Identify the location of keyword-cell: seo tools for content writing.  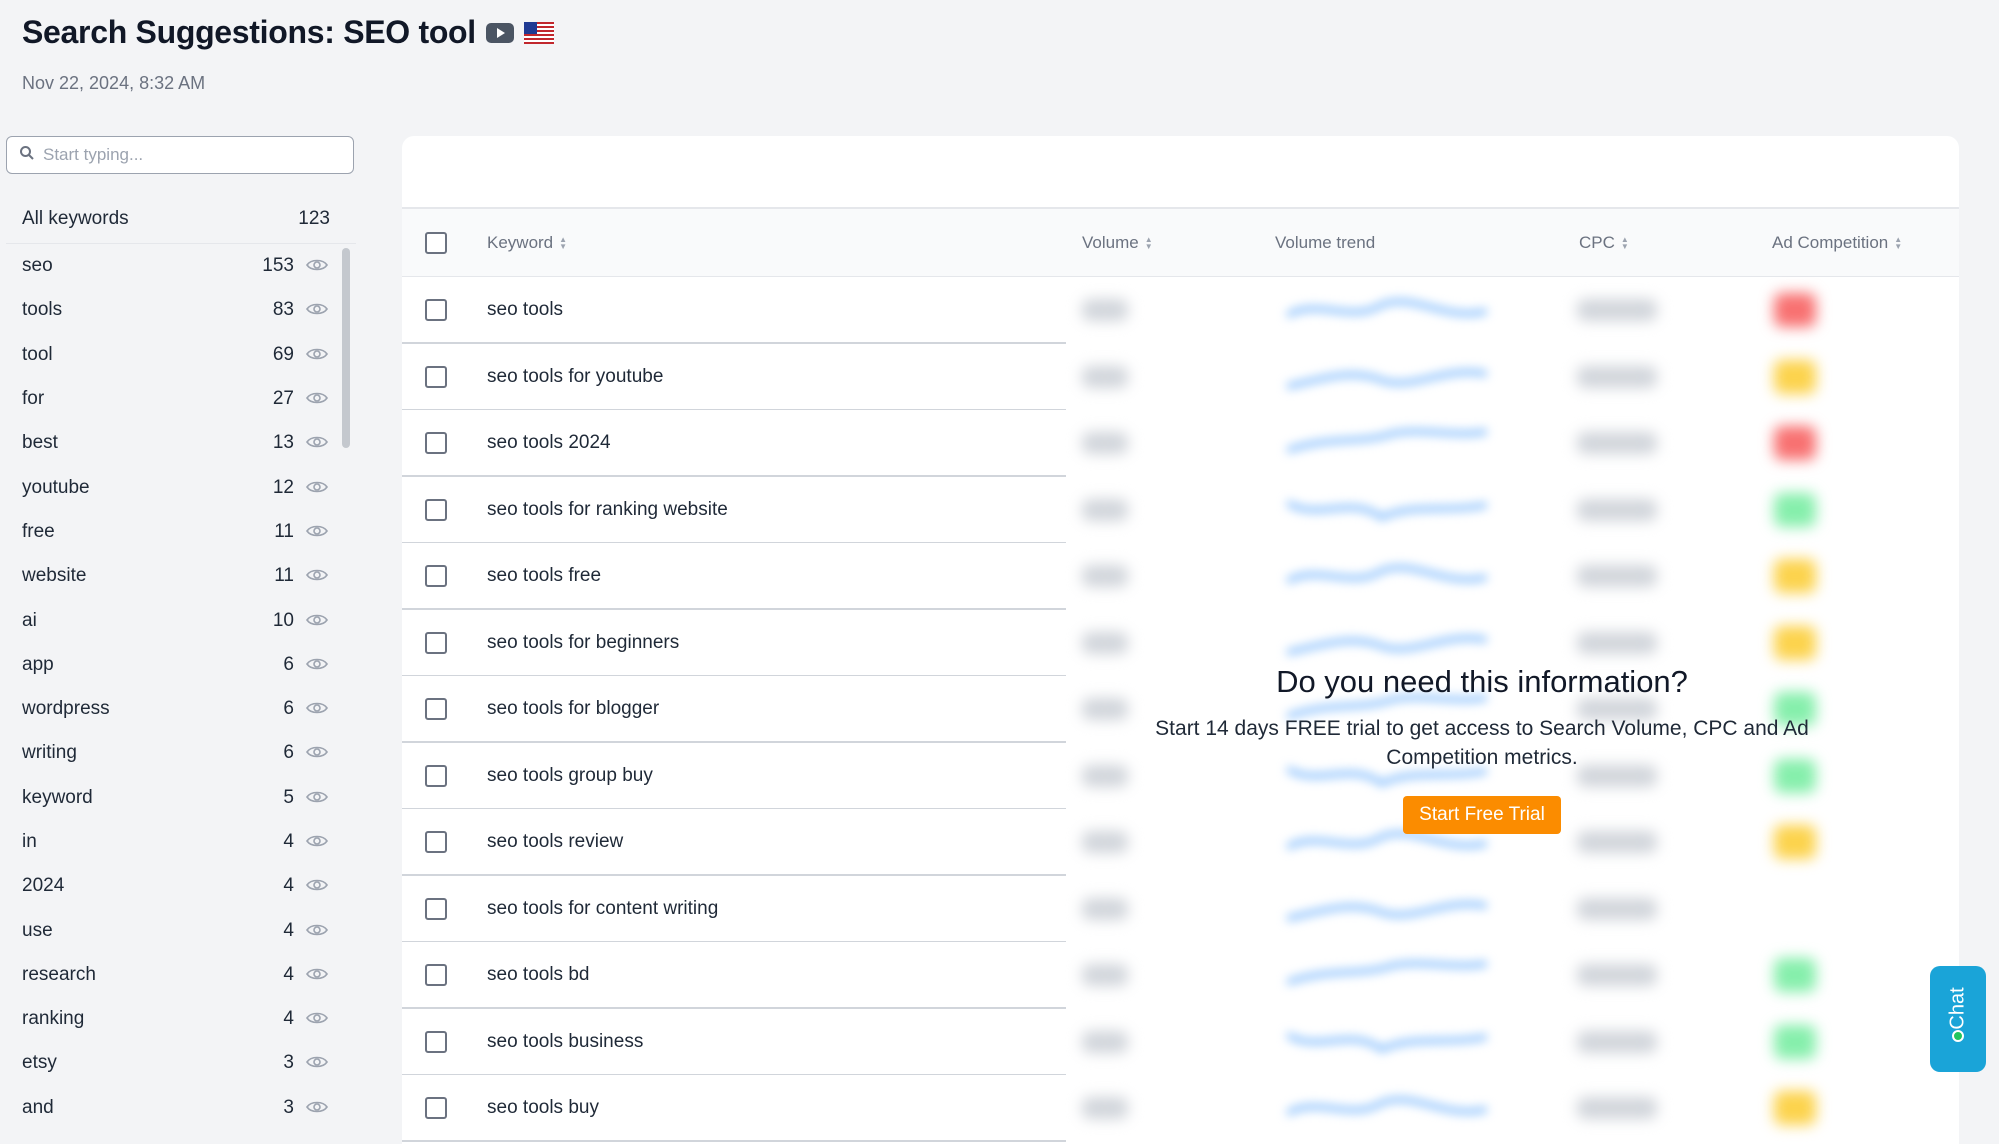
(602, 909).